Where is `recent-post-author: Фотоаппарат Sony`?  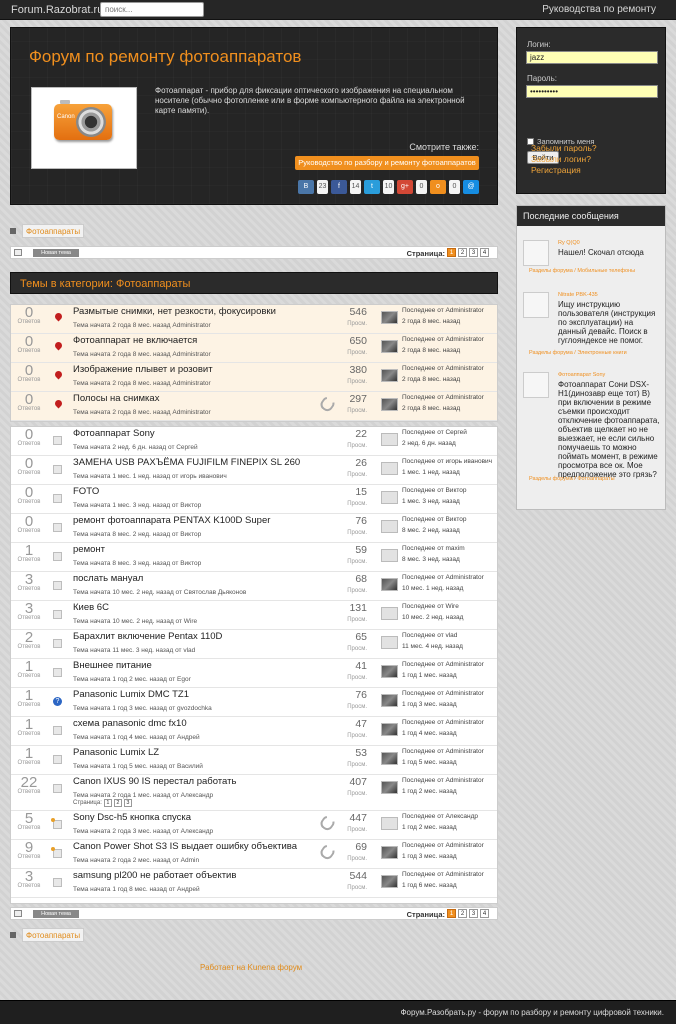 recent-post-author: Фотоаппарат Sony is located at coordinates (581, 375).